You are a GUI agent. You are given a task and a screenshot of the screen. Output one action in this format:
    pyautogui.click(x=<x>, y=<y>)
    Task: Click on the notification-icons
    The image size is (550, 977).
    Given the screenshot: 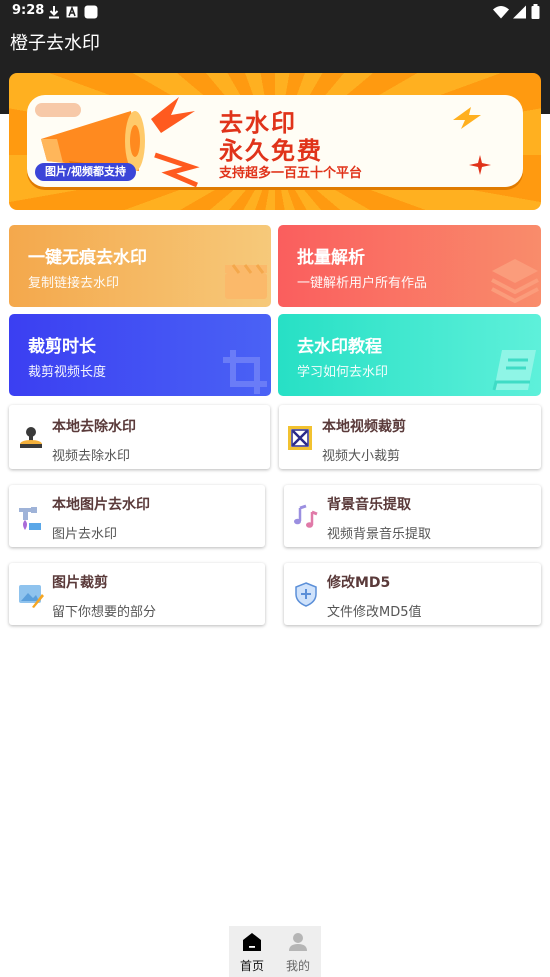 What is the action you would take?
    pyautogui.click(x=73, y=13)
    